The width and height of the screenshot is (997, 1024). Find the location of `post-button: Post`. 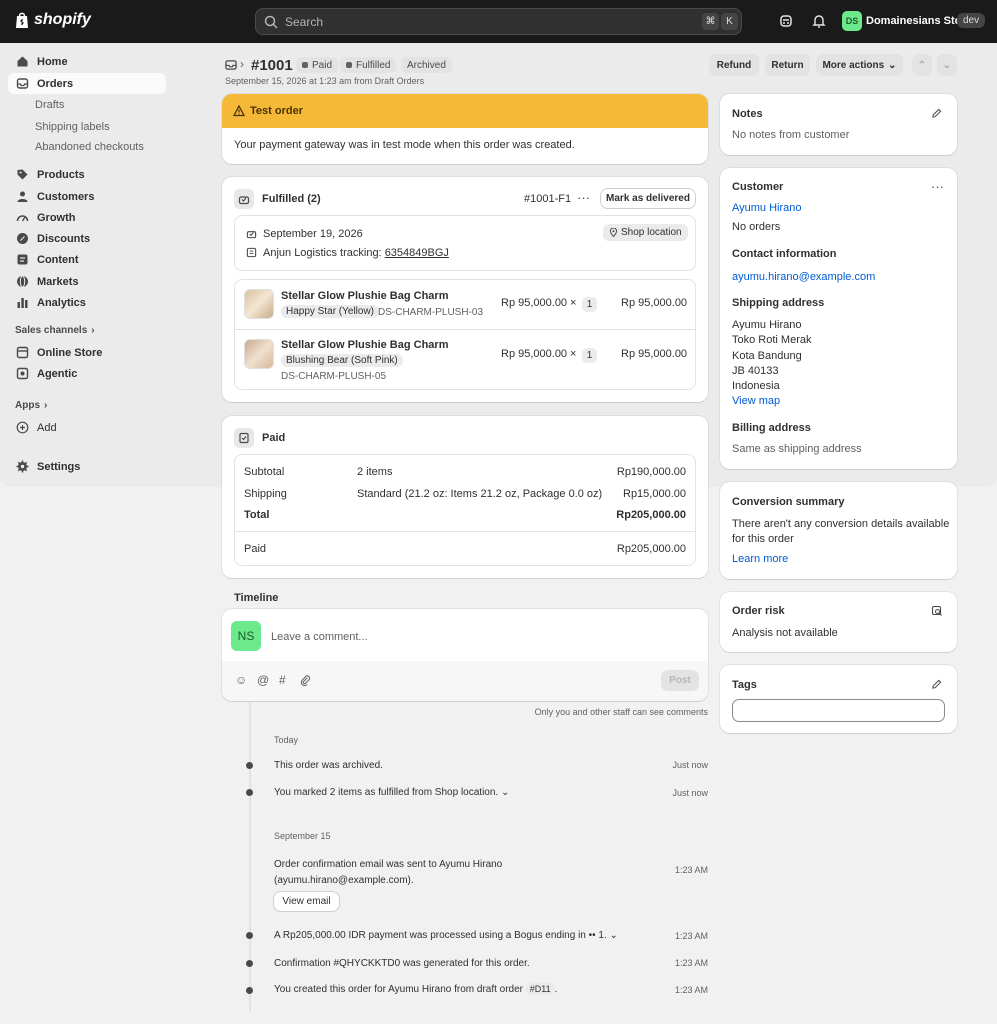

post-button: Post is located at coordinates (680, 680).